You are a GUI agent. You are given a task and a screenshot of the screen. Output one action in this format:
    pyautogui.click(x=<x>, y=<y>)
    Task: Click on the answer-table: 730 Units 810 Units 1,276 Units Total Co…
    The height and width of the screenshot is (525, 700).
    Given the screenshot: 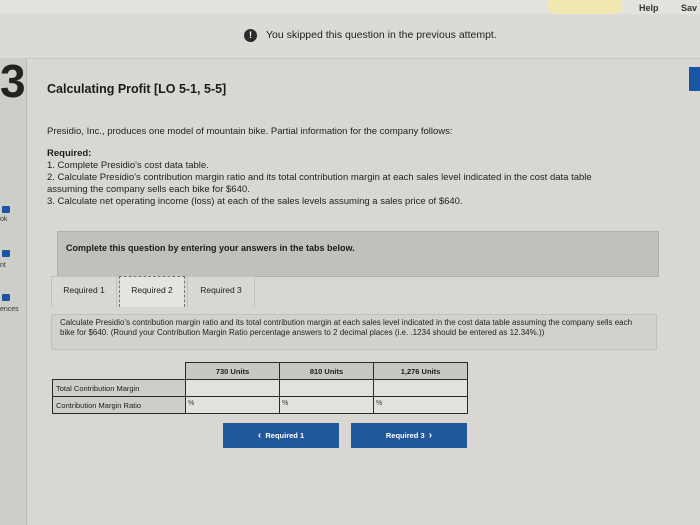 What is the action you would take?
    pyautogui.click(x=260, y=388)
    